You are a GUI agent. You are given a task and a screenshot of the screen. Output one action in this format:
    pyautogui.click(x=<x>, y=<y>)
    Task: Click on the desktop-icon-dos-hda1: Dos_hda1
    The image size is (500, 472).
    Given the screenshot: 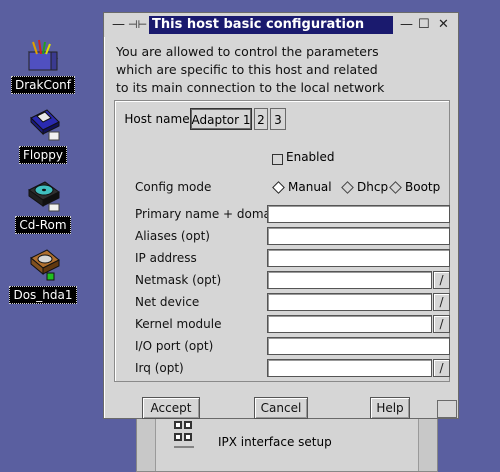 What is the action you would take?
    pyautogui.click(x=43, y=276)
    